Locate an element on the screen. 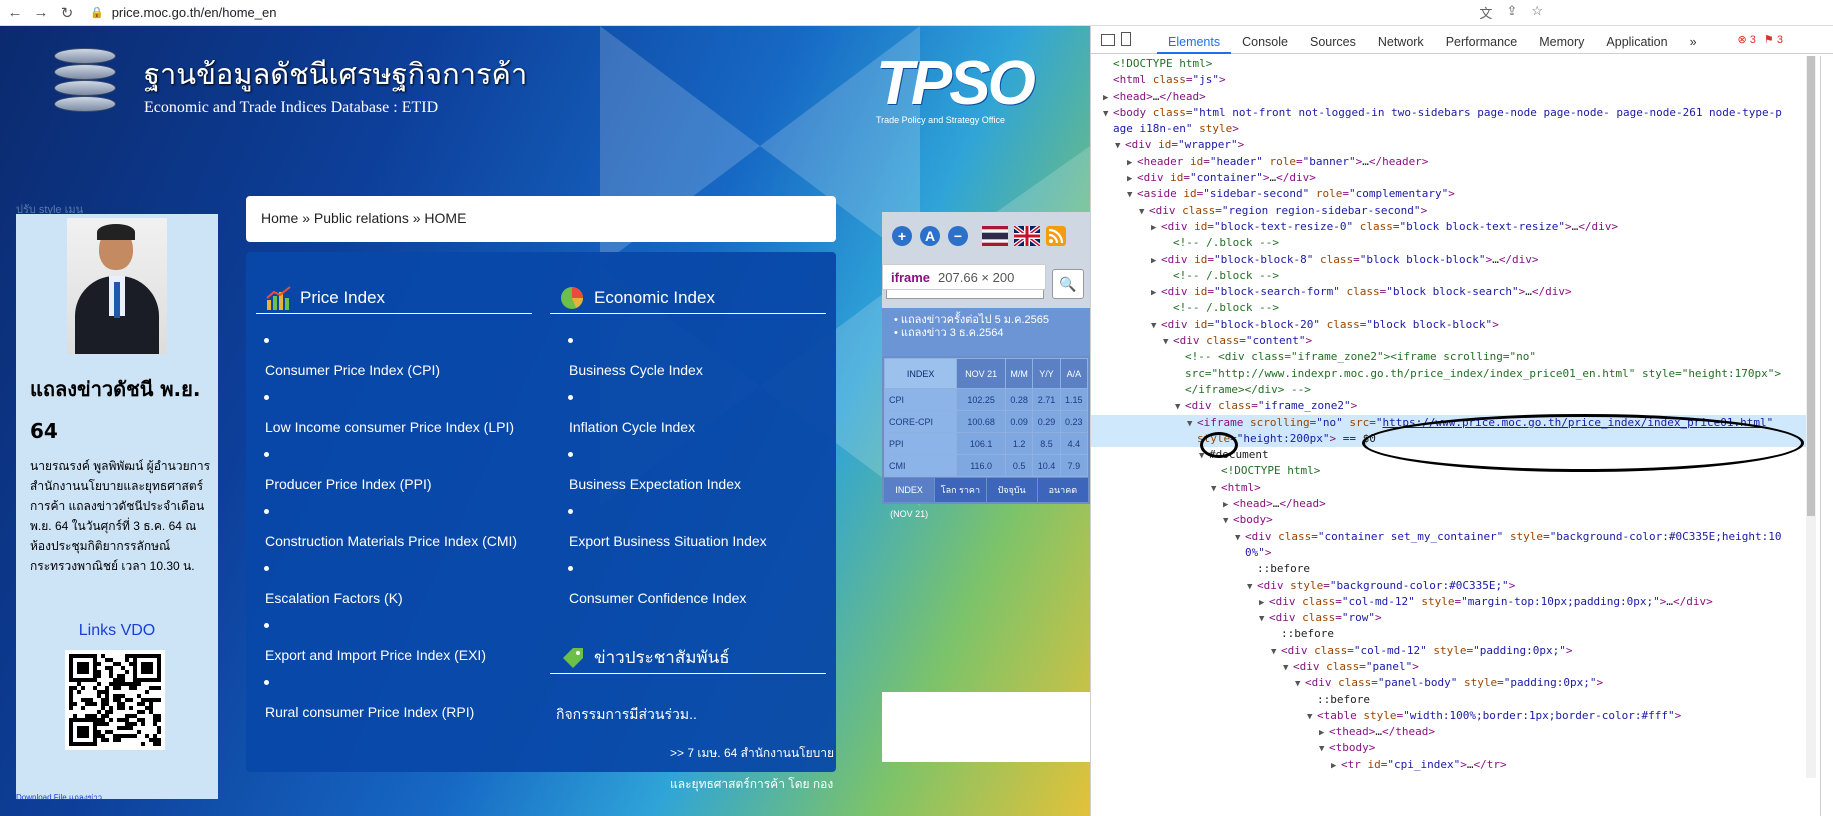 Image resolution: width=1833 pixels, height=816 pixels. price-index-item-label: Export and Import Price Index (EXI) is located at coordinates (375, 655).